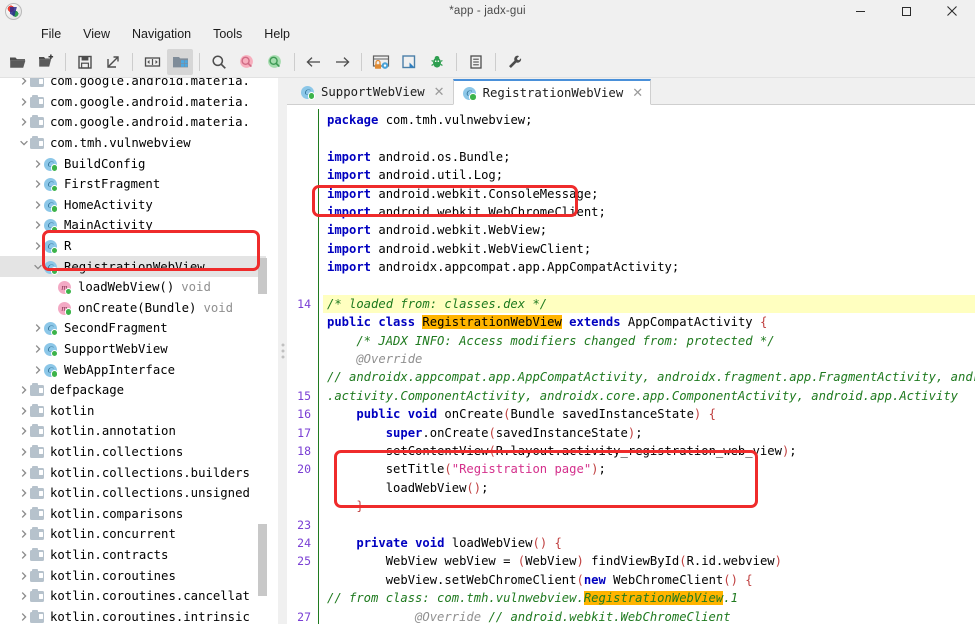 Image resolution: width=975 pixels, height=624 pixels. I want to click on tree-item-kotlin-collections: kotlin.collections, so click(133, 452).